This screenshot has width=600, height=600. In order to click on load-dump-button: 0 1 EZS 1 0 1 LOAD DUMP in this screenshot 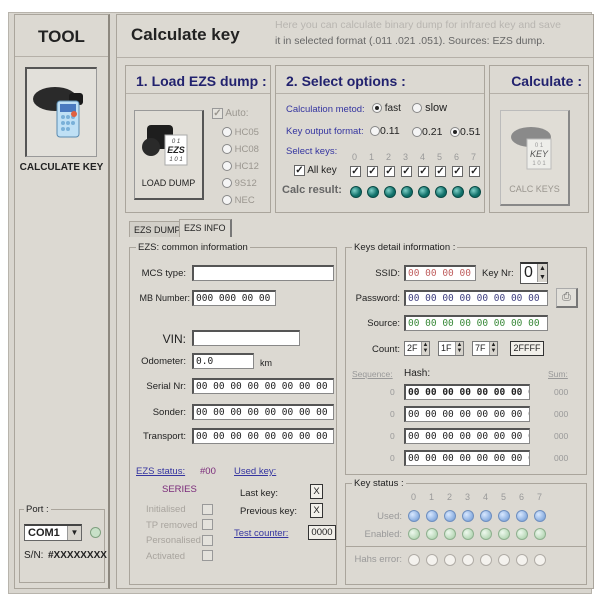, I will do `click(169, 155)`.